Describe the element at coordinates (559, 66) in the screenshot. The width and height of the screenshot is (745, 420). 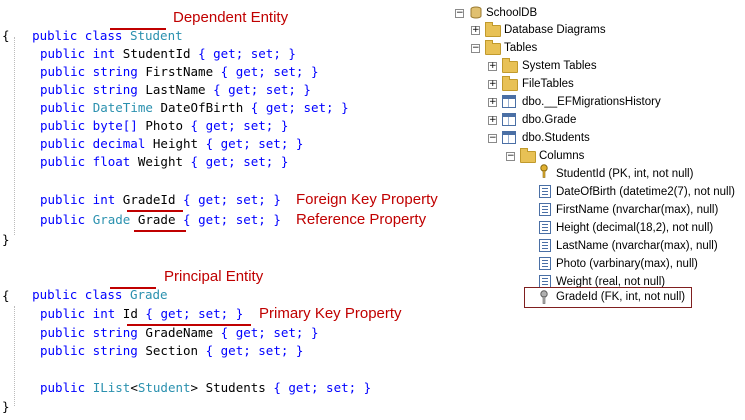
I see `tree-item-system-tables: System Tables` at that location.